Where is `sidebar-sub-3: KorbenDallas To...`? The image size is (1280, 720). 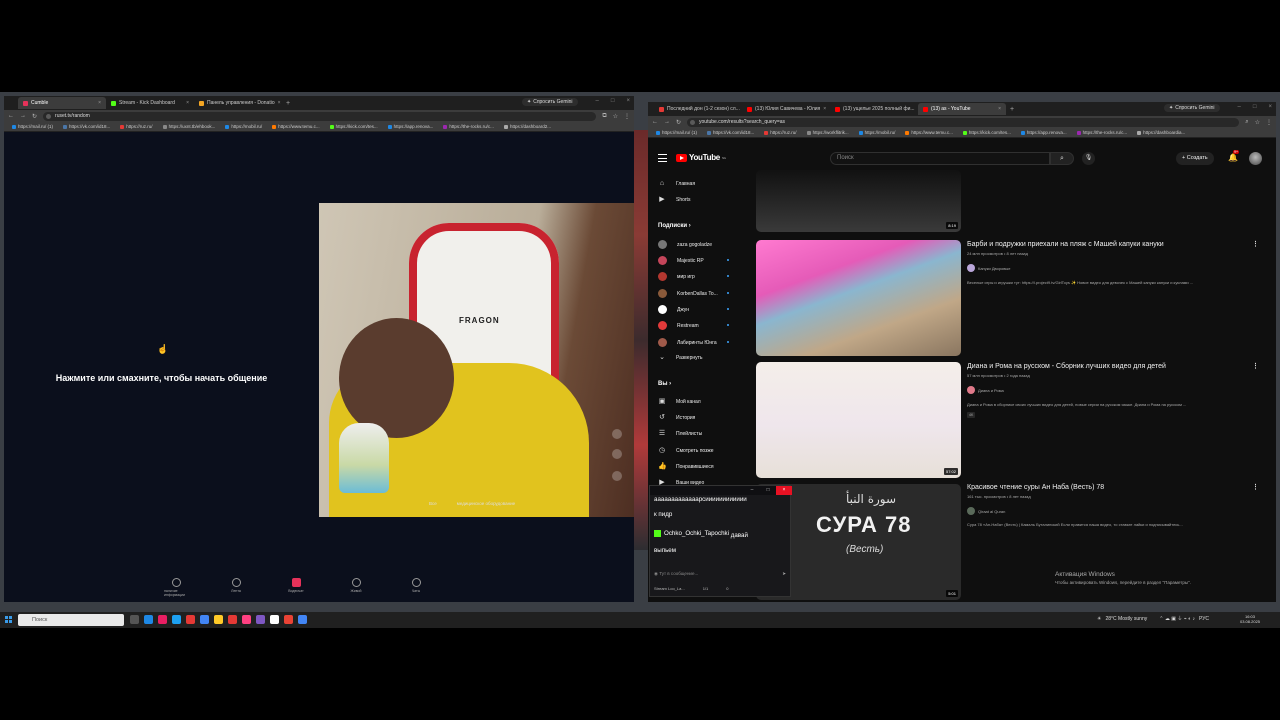 sidebar-sub-3: KorbenDallas To... is located at coordinates (693, 293).